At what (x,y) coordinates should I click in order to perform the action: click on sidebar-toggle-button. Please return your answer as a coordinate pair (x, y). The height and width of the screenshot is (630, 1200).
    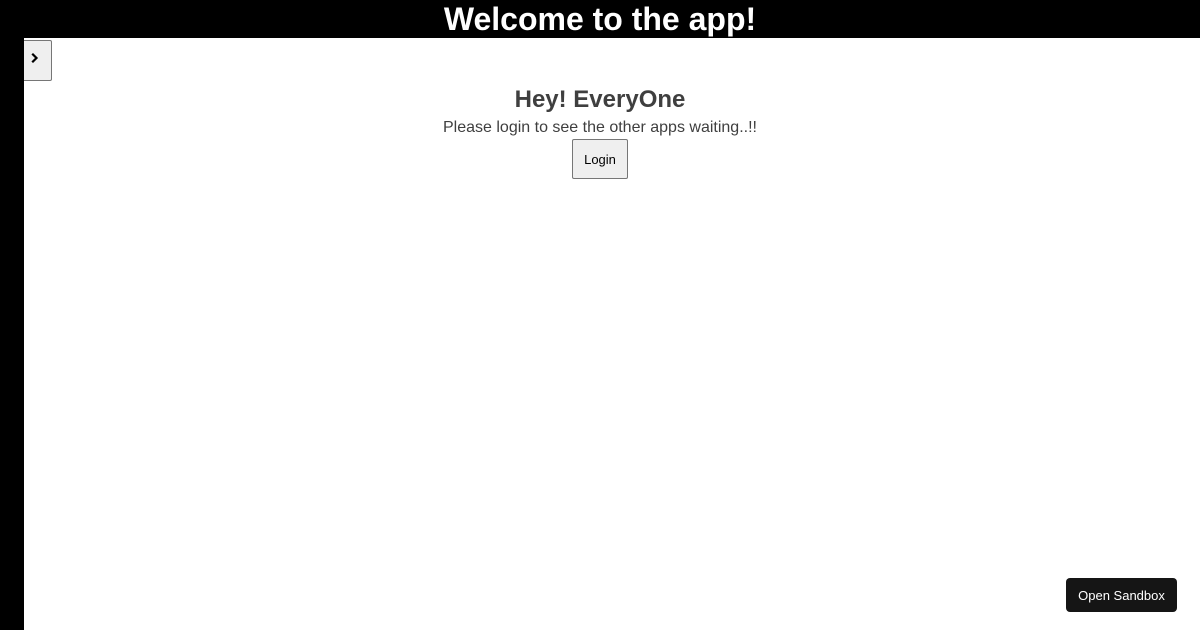
    Looking at the image, I should click on (38, 60).